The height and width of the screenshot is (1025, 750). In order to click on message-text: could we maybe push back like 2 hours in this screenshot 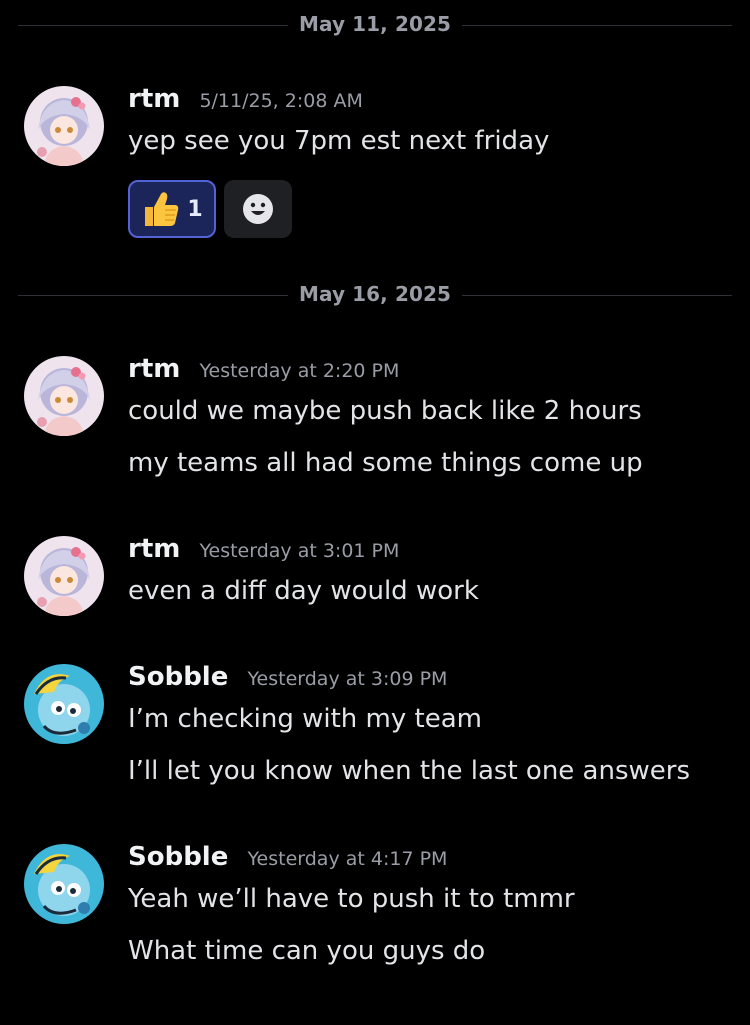, I will do `click(385, 411)`.